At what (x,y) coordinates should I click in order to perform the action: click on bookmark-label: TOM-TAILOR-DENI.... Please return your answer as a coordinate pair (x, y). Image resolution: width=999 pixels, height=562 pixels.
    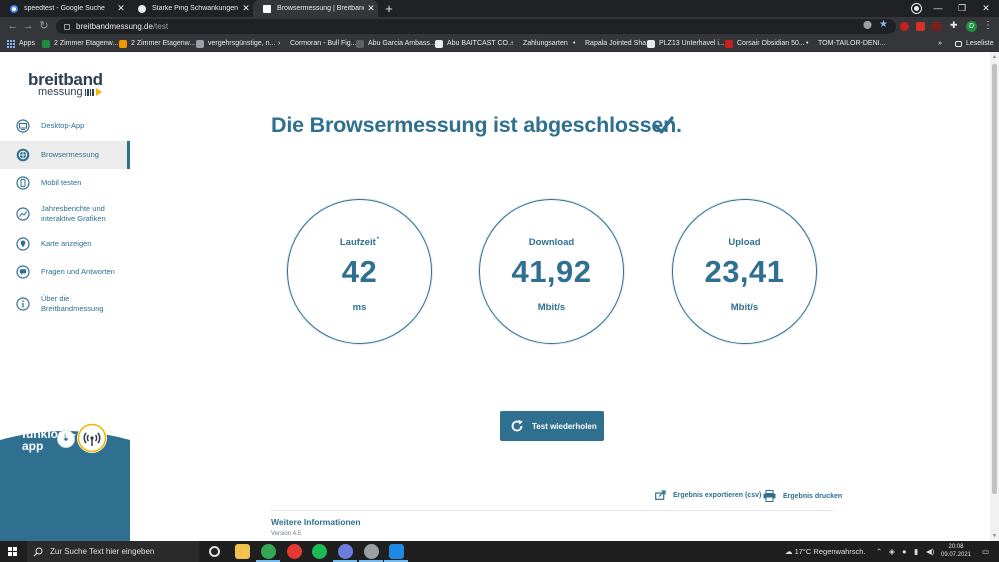
    Looking at the image, I should click on (852, 43).